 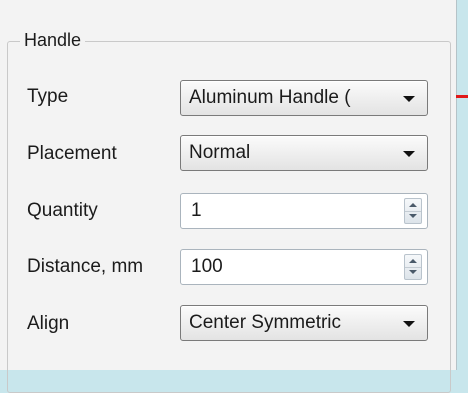 I want to click on quantity-value: 1, so click(x=196, y=210).